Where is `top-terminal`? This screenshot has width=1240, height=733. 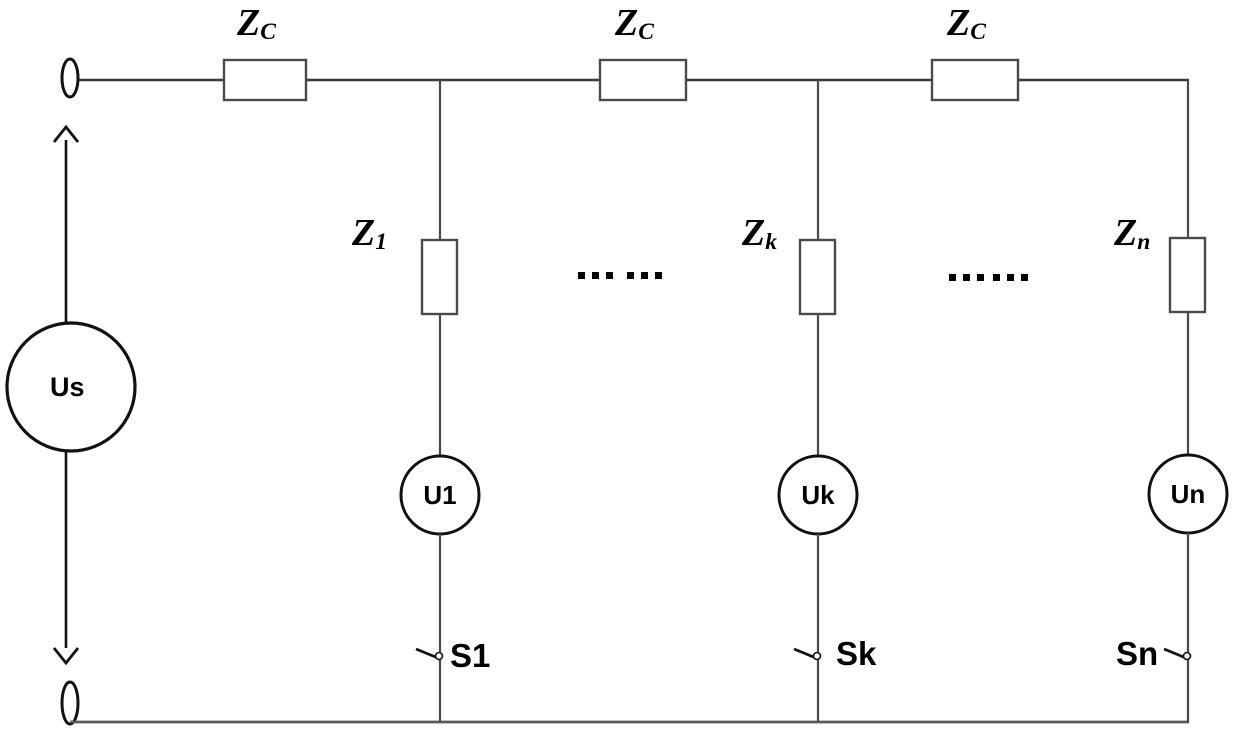
top-terminal is located at coordinates (70, 78).